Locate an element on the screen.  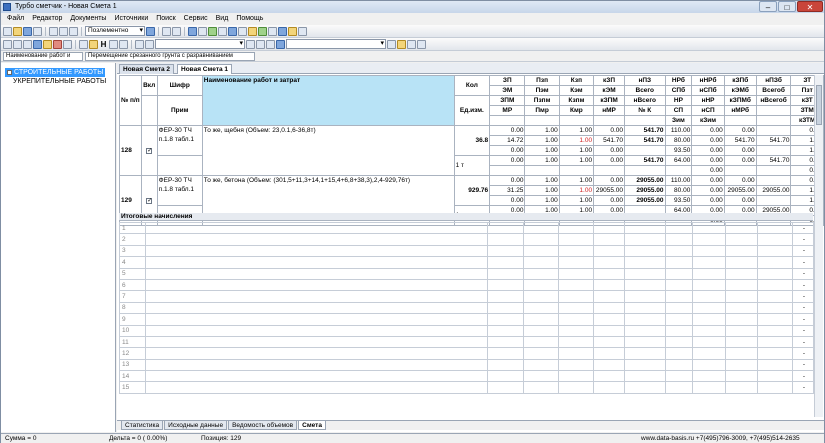
col-mr: МР is located at coordinates (507, 110).